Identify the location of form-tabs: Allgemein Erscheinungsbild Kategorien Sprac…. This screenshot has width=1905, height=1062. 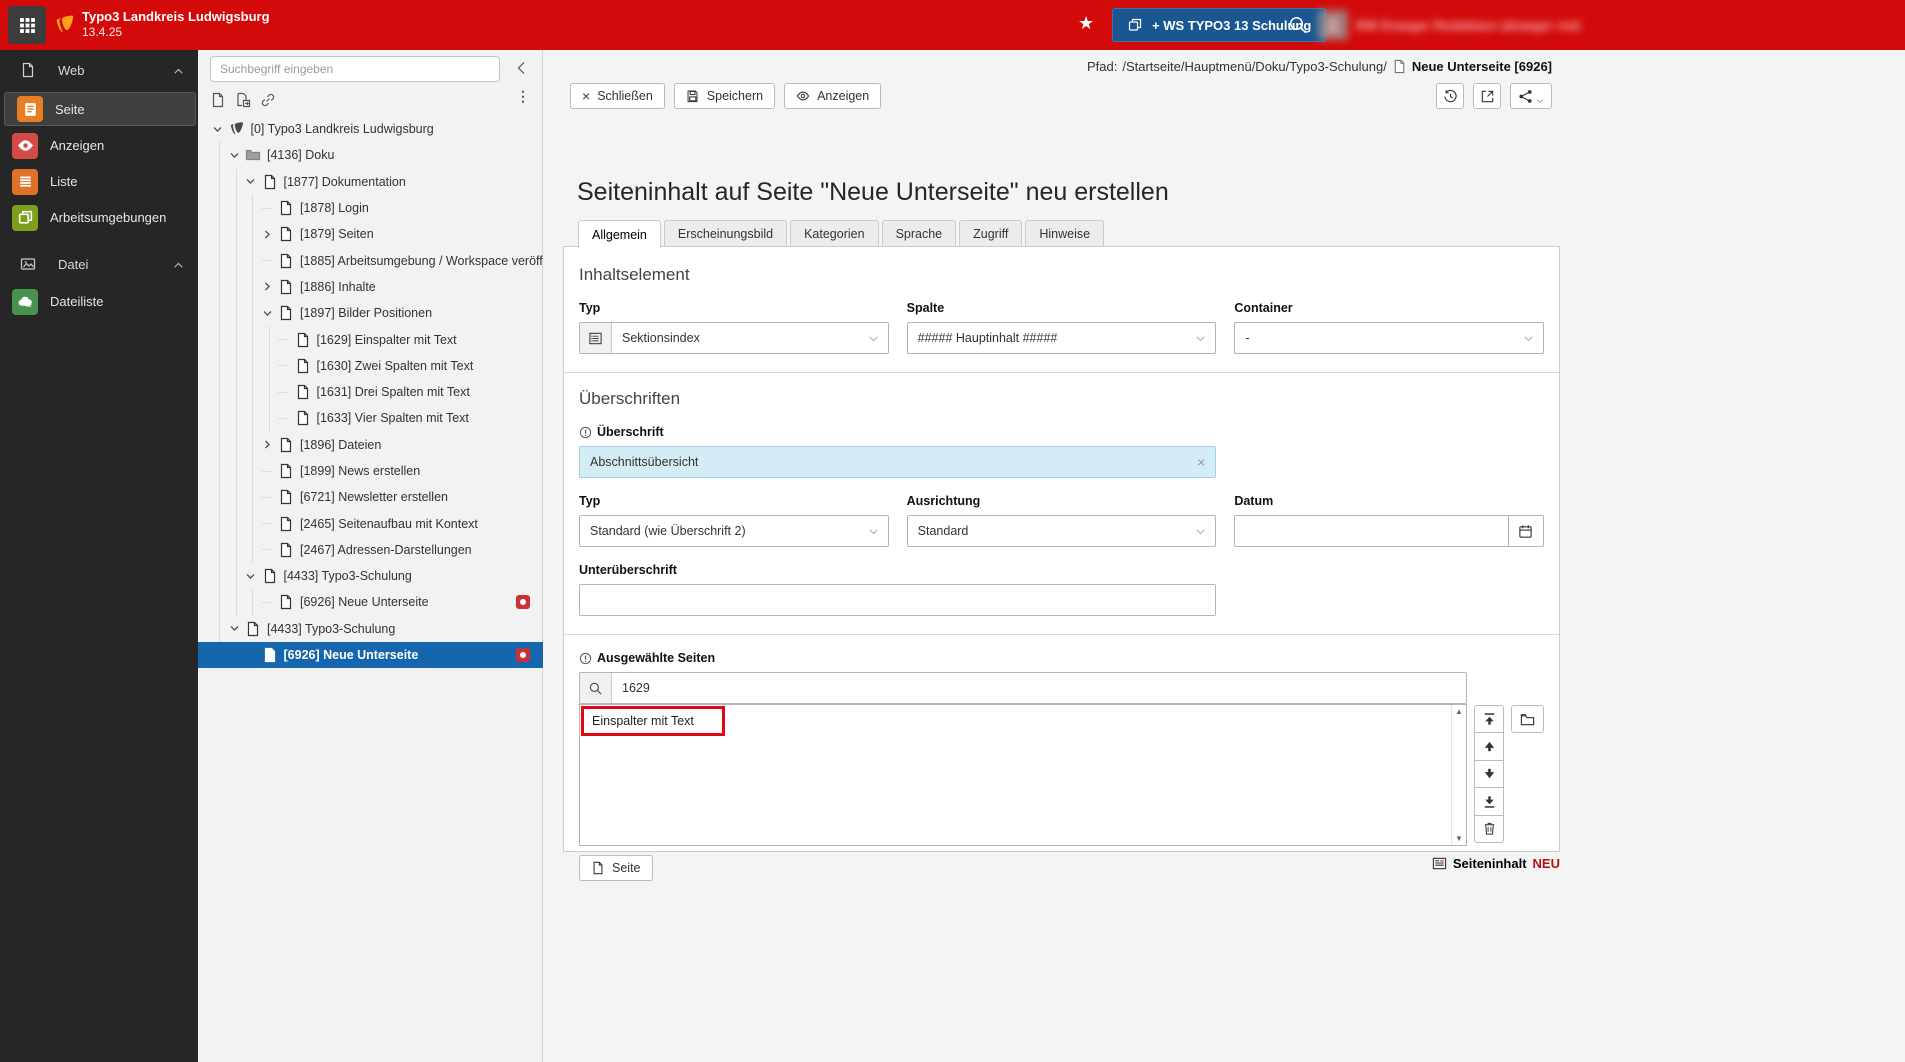
(841, 234).